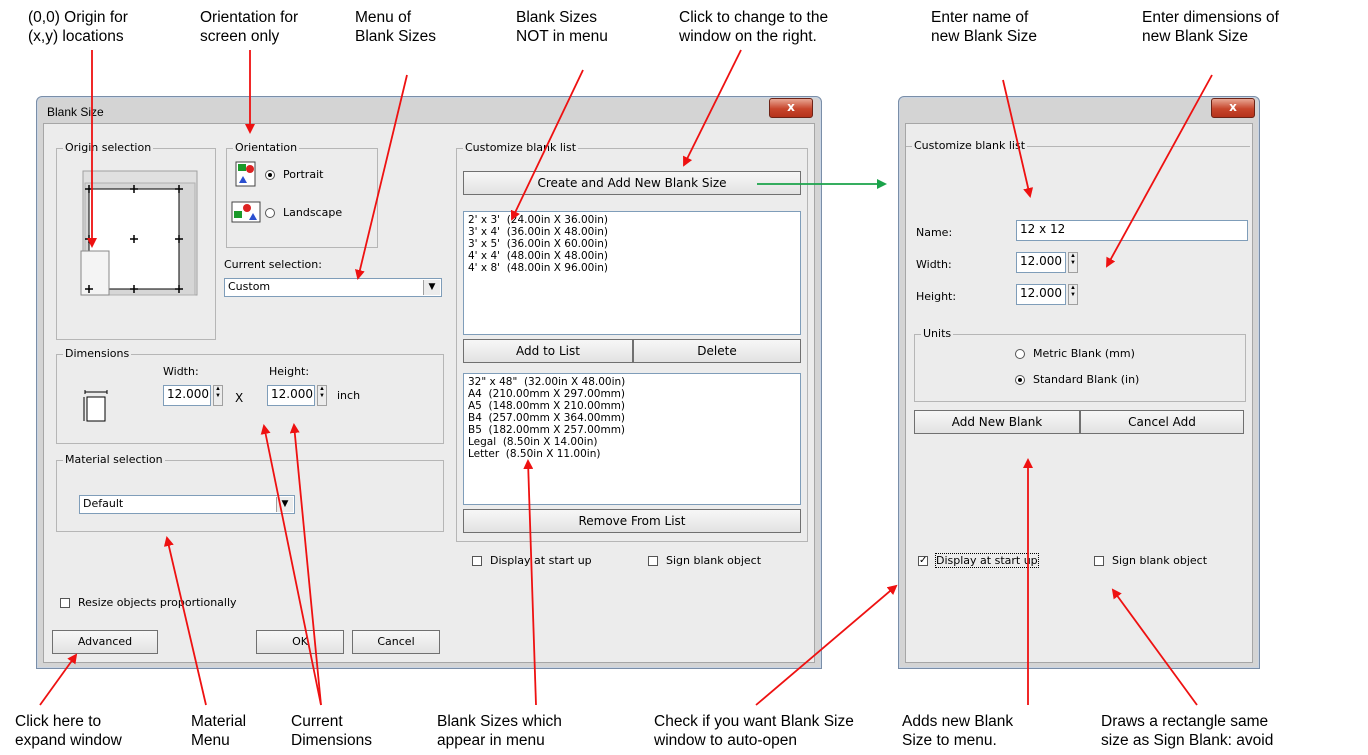 This screenshot has width=1368, height=755. I want to click on arrow-in-menu, so click(530, 582).